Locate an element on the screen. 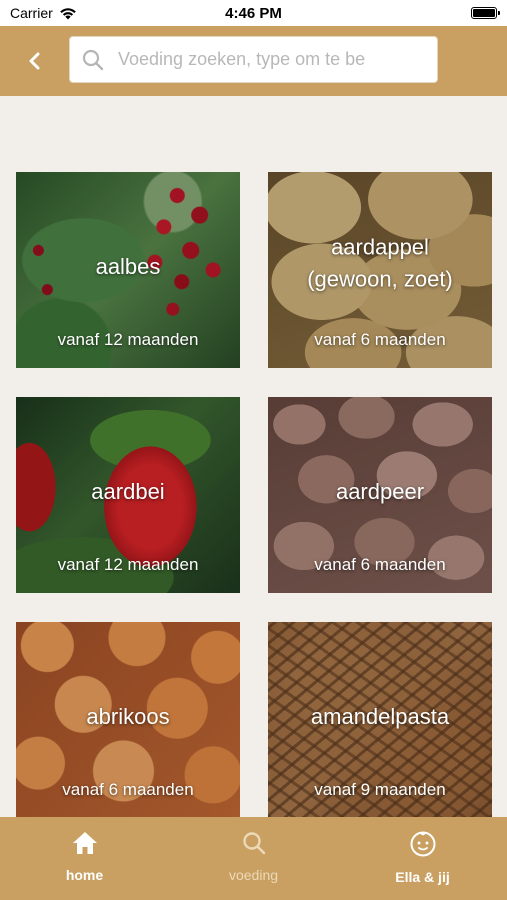 The width and height of the screenshot is (507, 900). food-card-aardpeer: aardpeer vanaf 6 maanden is located at coordinates (380, 495).